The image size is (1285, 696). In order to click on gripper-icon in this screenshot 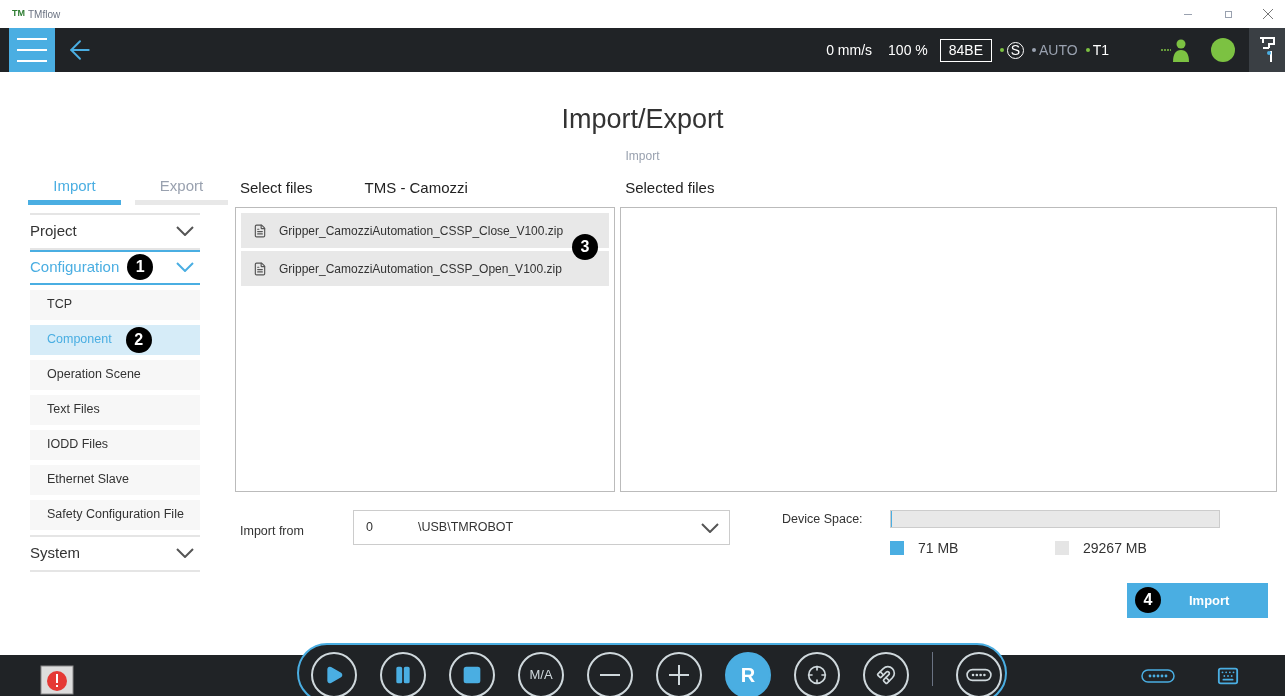, I will do `click(886, 675)`.